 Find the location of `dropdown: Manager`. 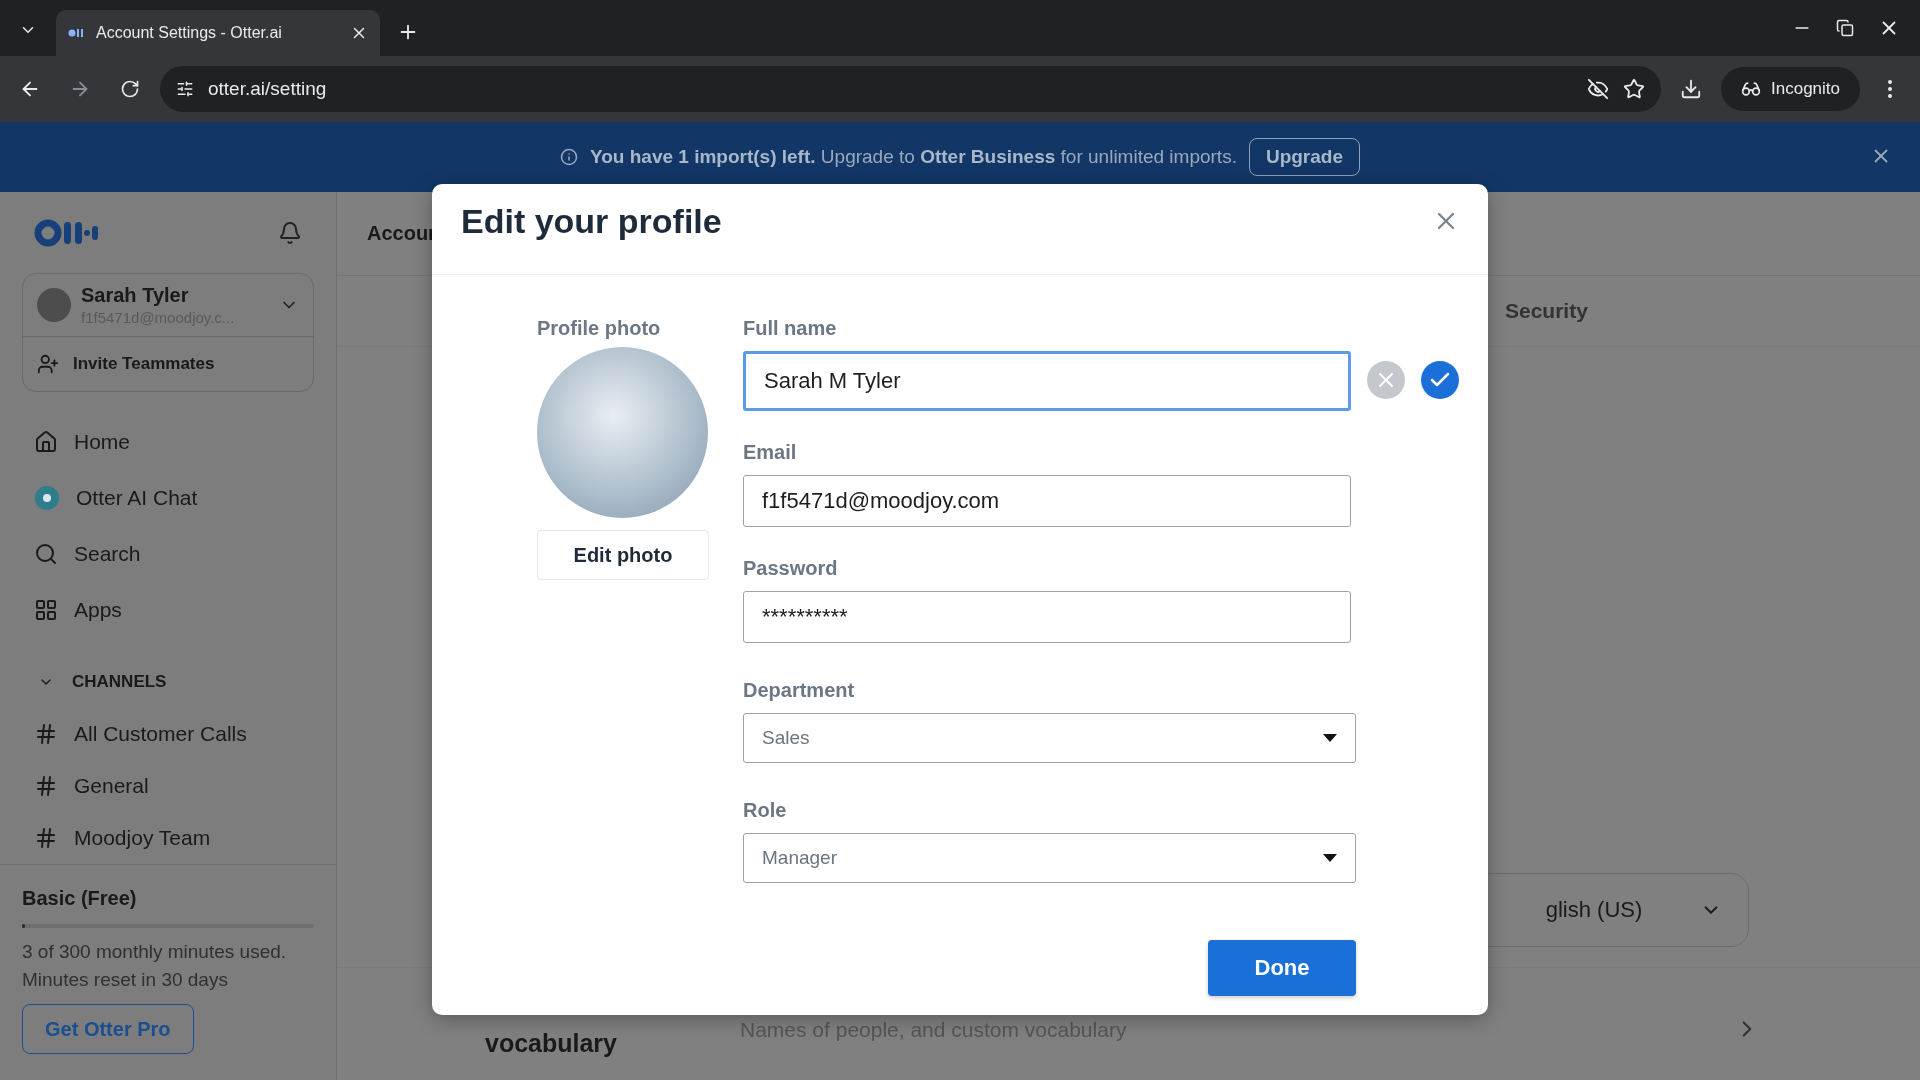

dropdown: Manager is located at coordinates (1049, 858).